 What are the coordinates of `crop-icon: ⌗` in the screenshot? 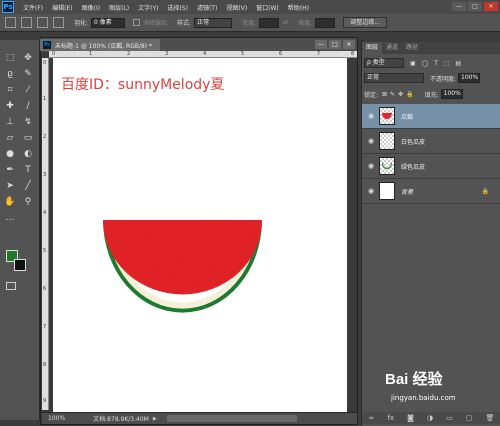 It's located at (10, 90).